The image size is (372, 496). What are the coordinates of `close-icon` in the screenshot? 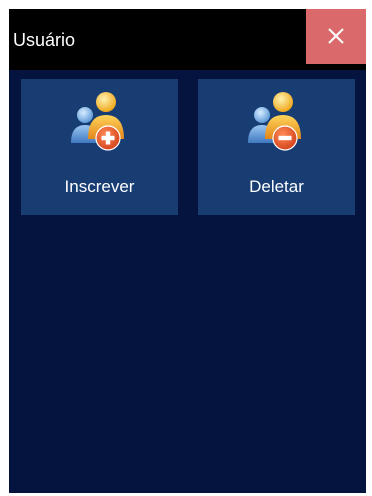 It's located at (336, 36).